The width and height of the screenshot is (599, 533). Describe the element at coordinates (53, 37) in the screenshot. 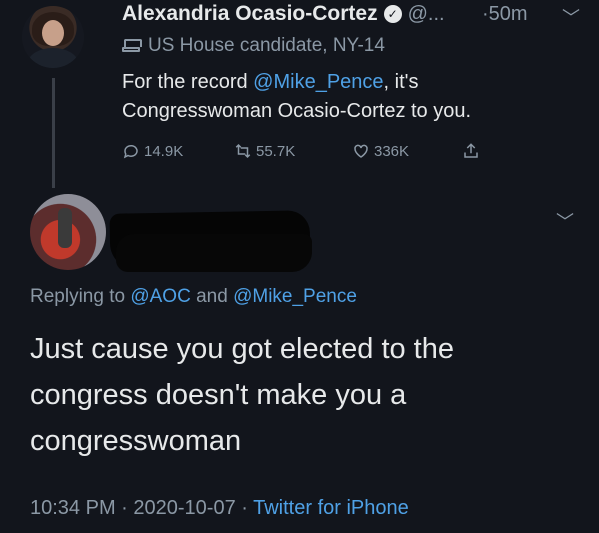

I see `author-avatar` at that location.